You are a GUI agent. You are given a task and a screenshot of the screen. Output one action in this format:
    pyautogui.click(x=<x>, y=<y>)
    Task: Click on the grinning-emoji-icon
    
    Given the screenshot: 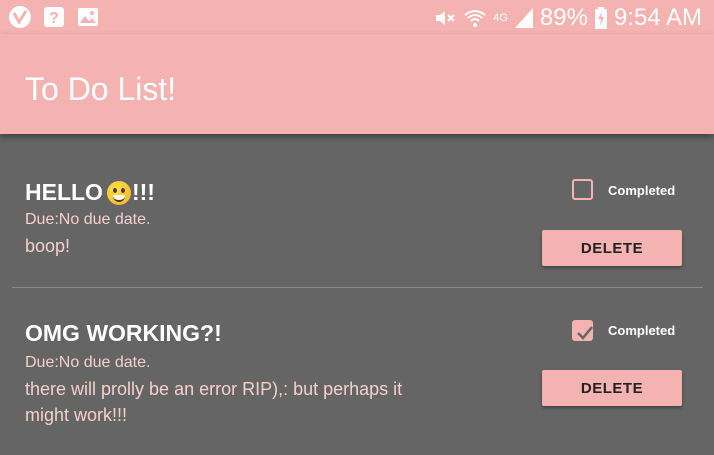 What is the action you would take?
    pyautogui.click(x=118, y=192)
    